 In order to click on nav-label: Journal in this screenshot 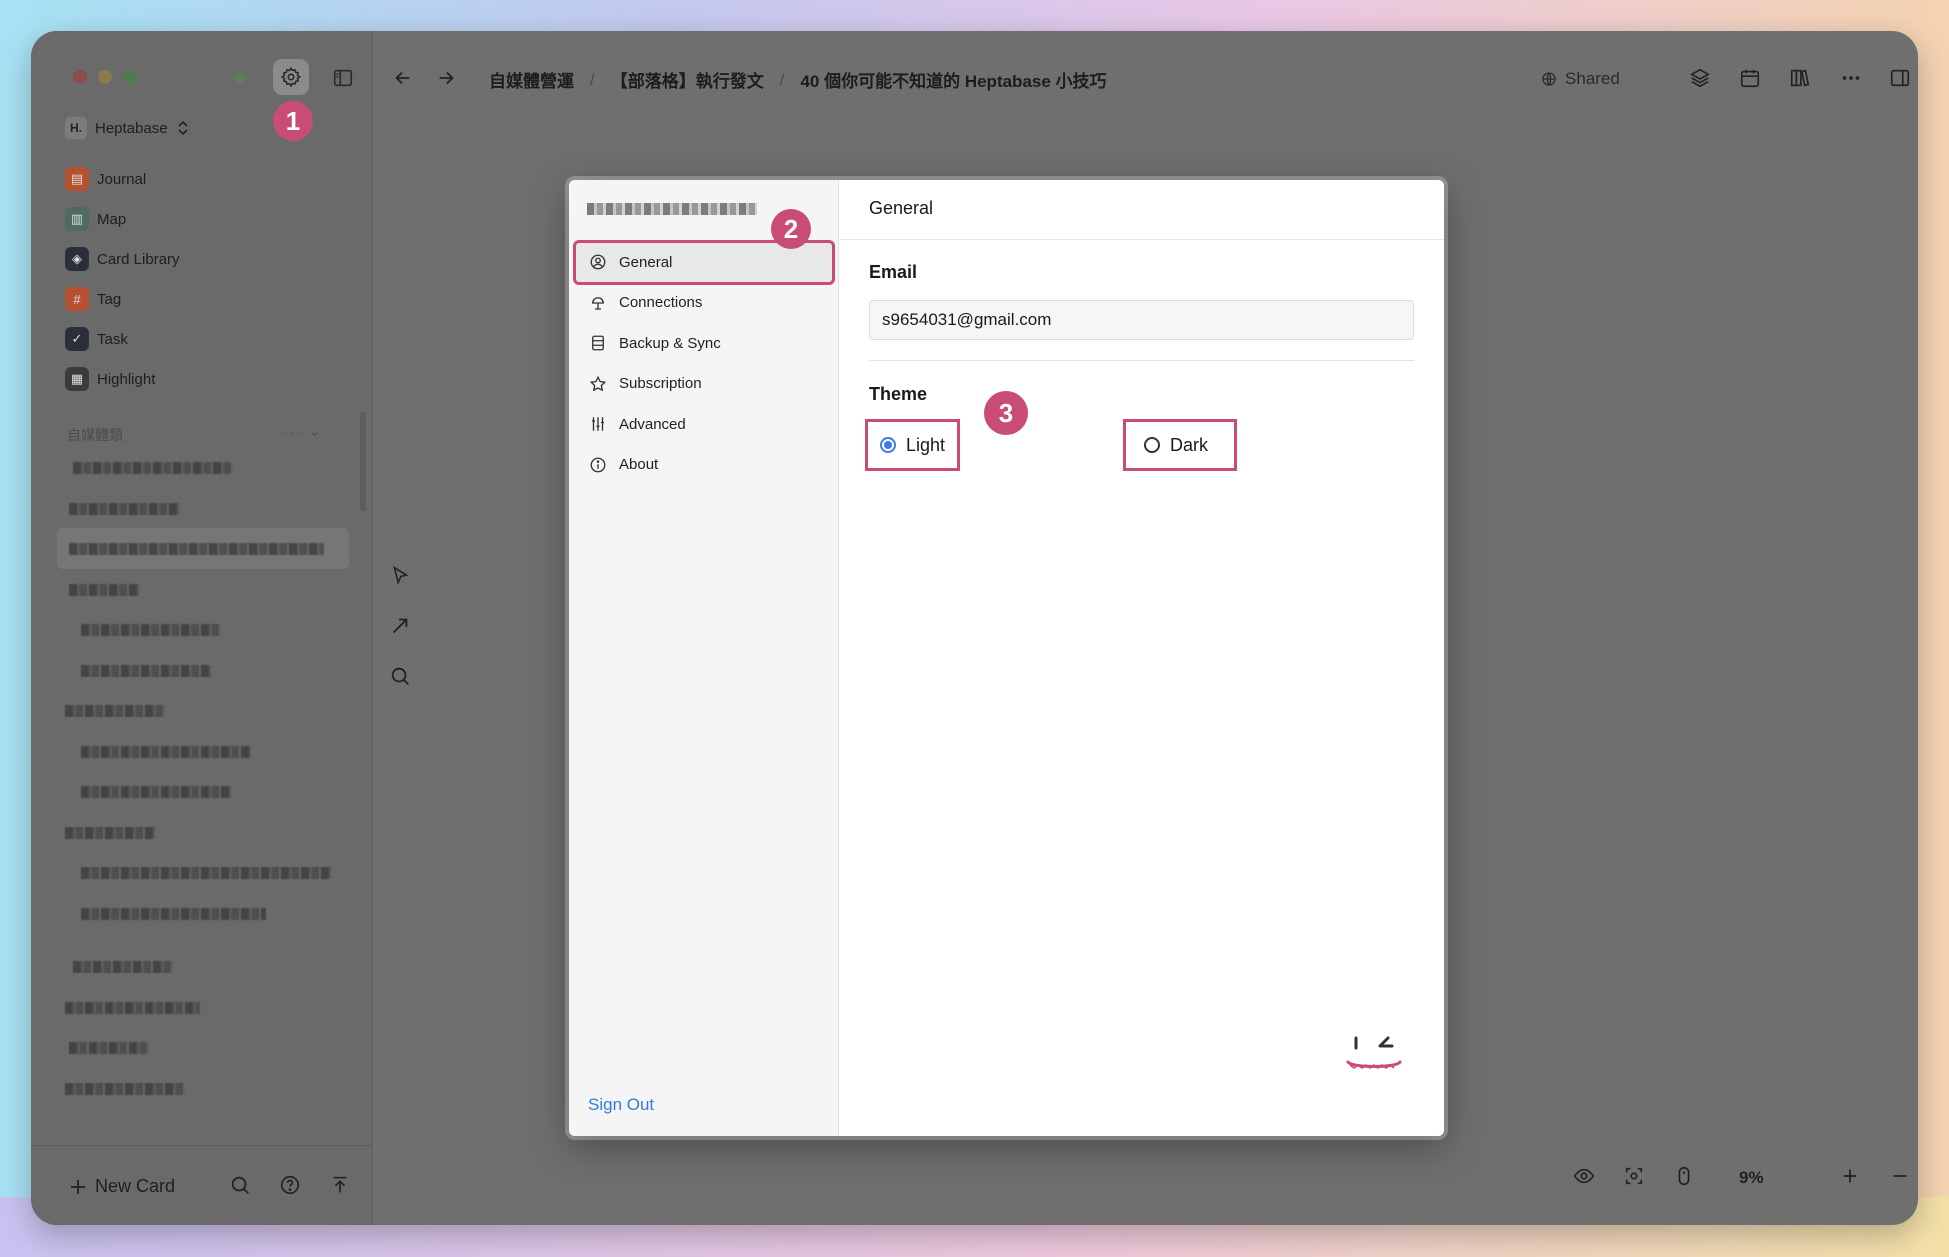, I will do `click(122, 179)`.